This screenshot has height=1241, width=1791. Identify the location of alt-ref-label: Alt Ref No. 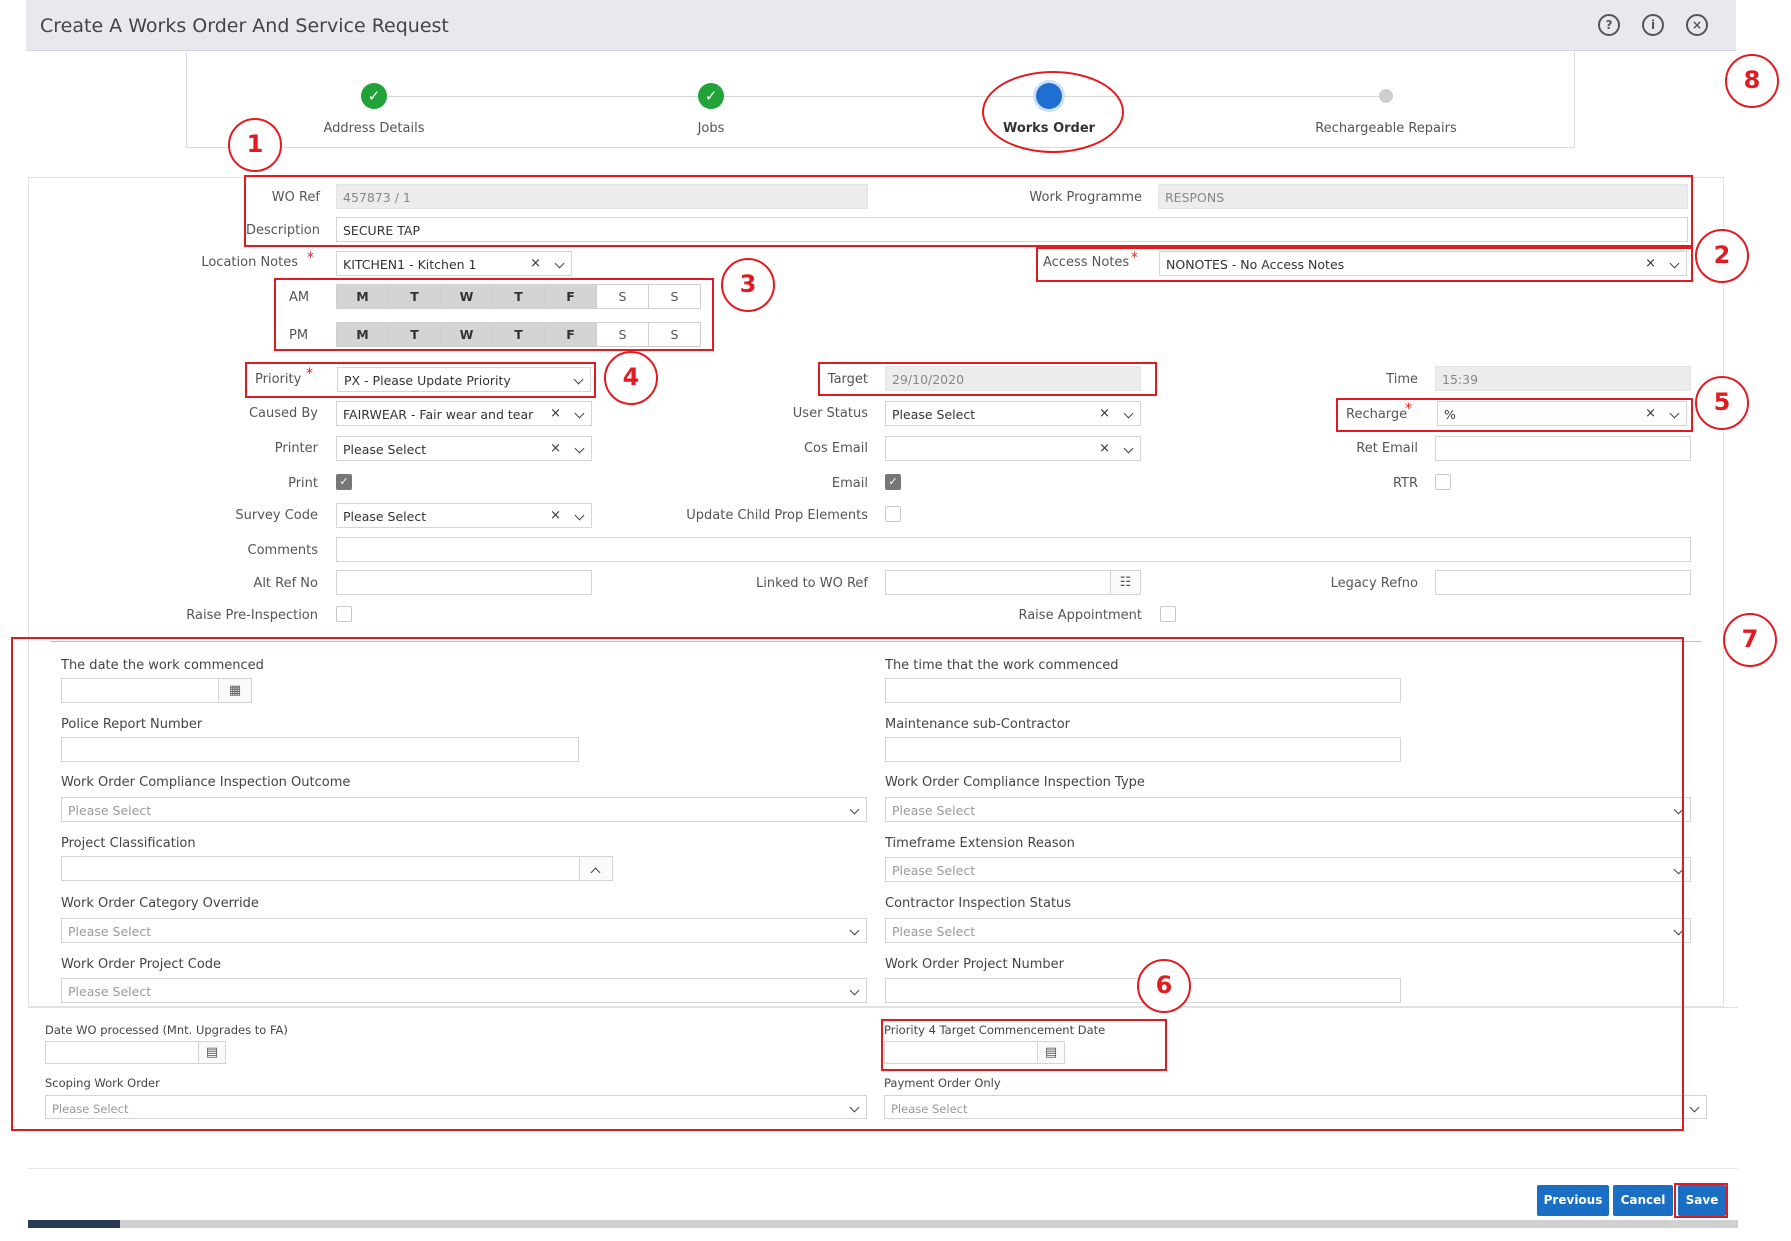
(285, 583).